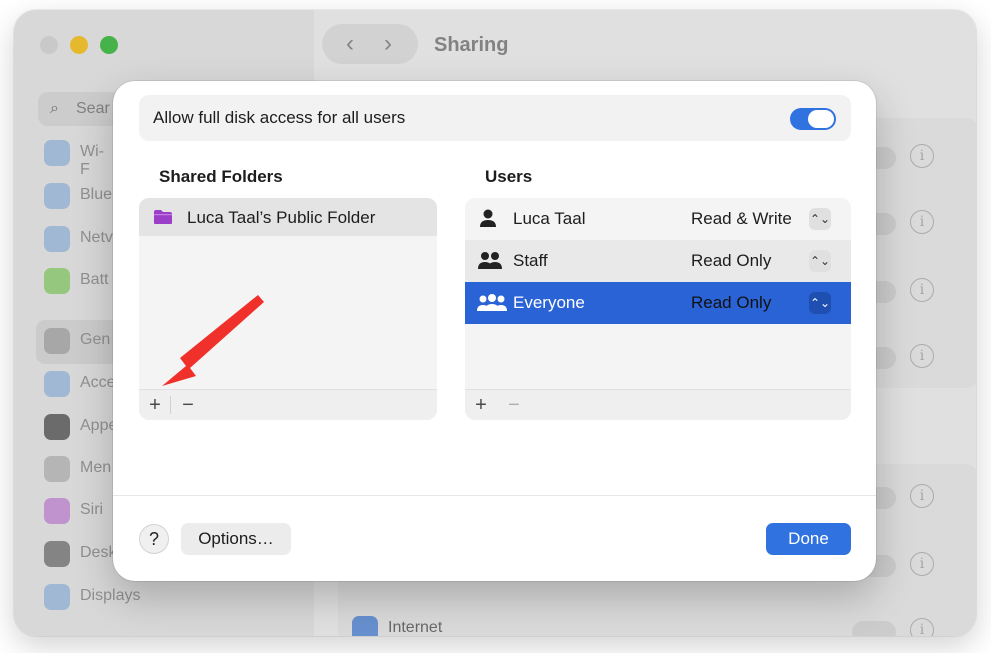  Describe the element at coordinates (163, 217) in the screenshot. I see `folder-icon` at that location.